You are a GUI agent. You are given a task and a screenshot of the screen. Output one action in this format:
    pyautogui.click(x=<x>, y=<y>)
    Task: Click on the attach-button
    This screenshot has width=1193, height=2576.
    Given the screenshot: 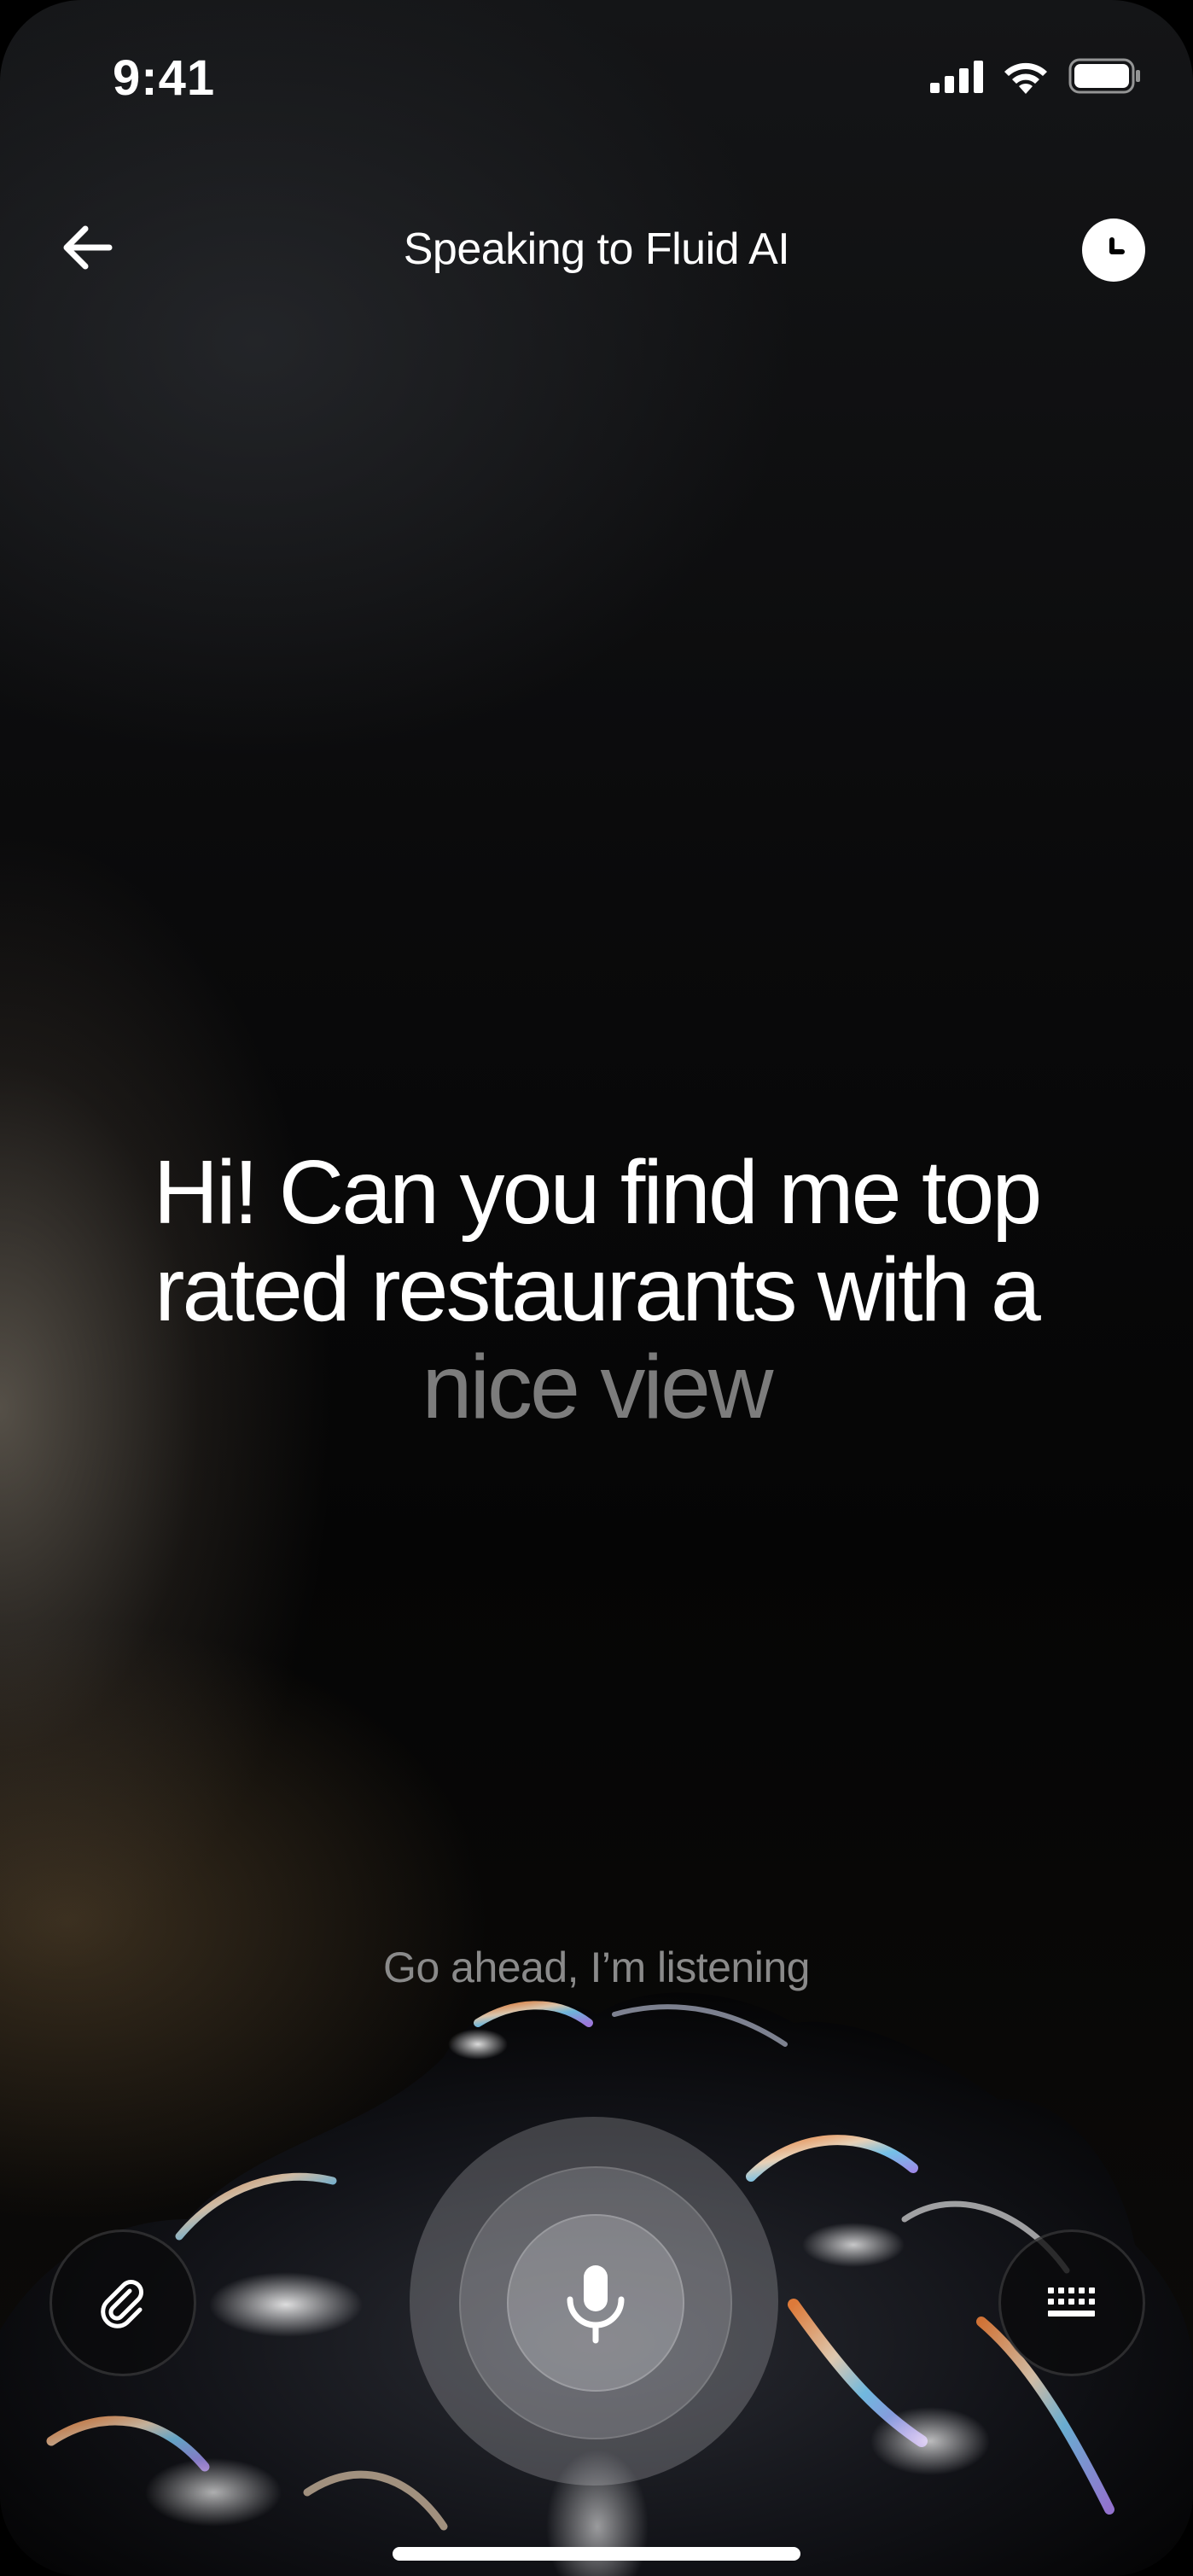 What is the action you would take?
    pyautogui.click(x=123, y=2302)
    